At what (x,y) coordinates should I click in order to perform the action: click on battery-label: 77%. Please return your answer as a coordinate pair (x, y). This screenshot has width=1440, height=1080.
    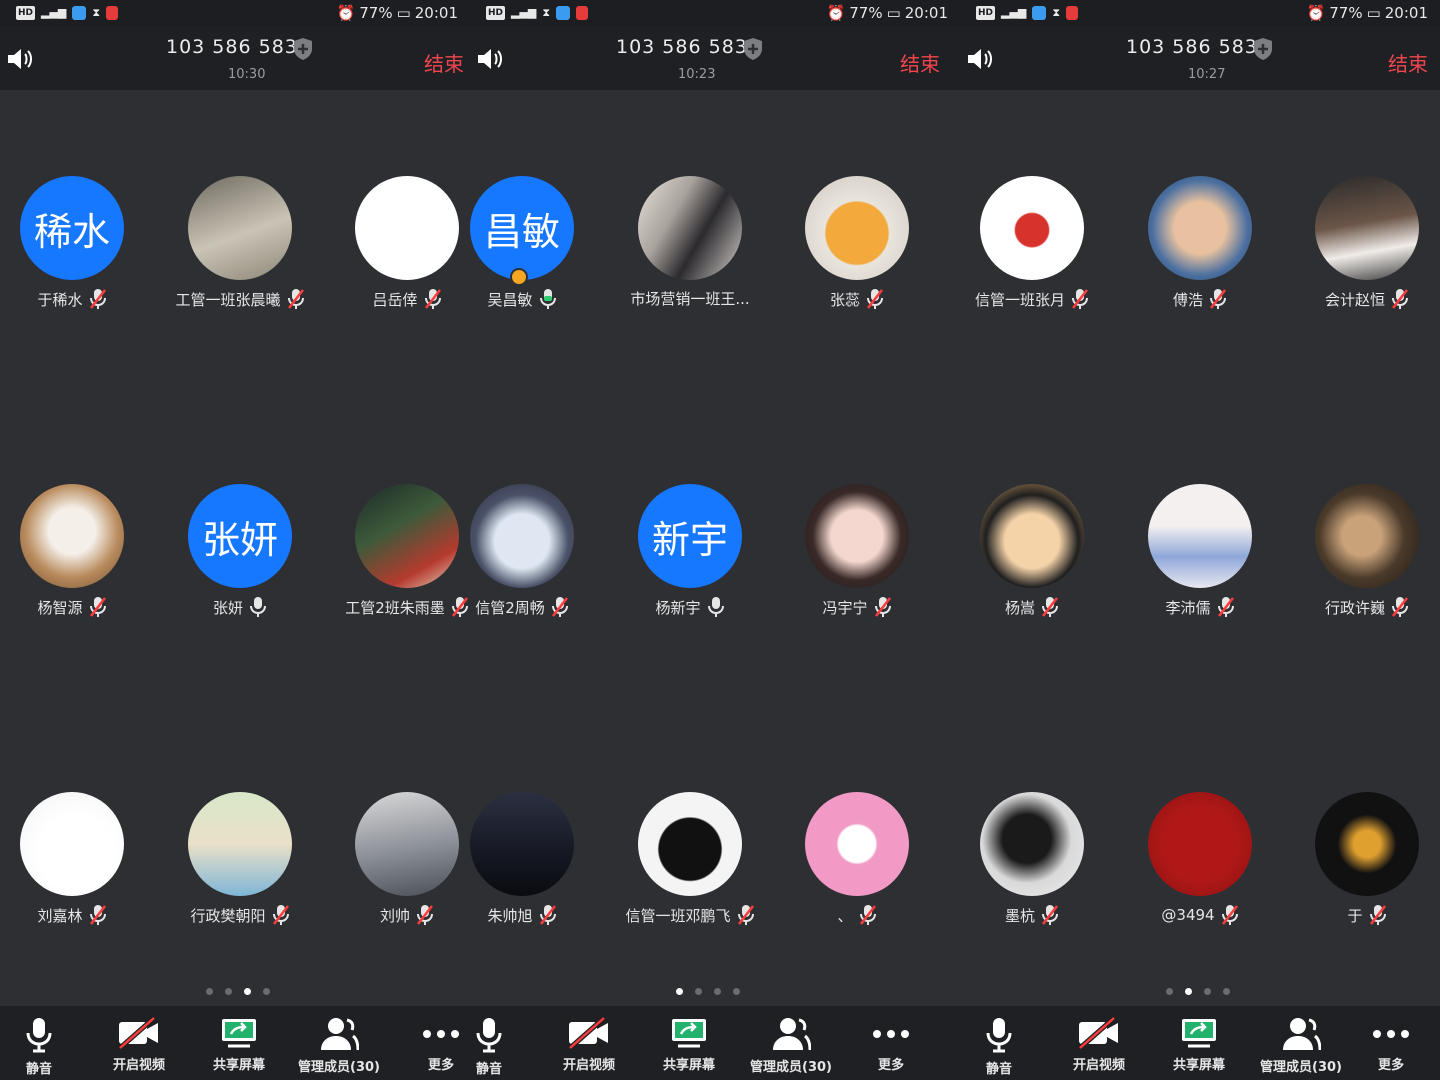
    Looking at the image, I should click on (866, 13).